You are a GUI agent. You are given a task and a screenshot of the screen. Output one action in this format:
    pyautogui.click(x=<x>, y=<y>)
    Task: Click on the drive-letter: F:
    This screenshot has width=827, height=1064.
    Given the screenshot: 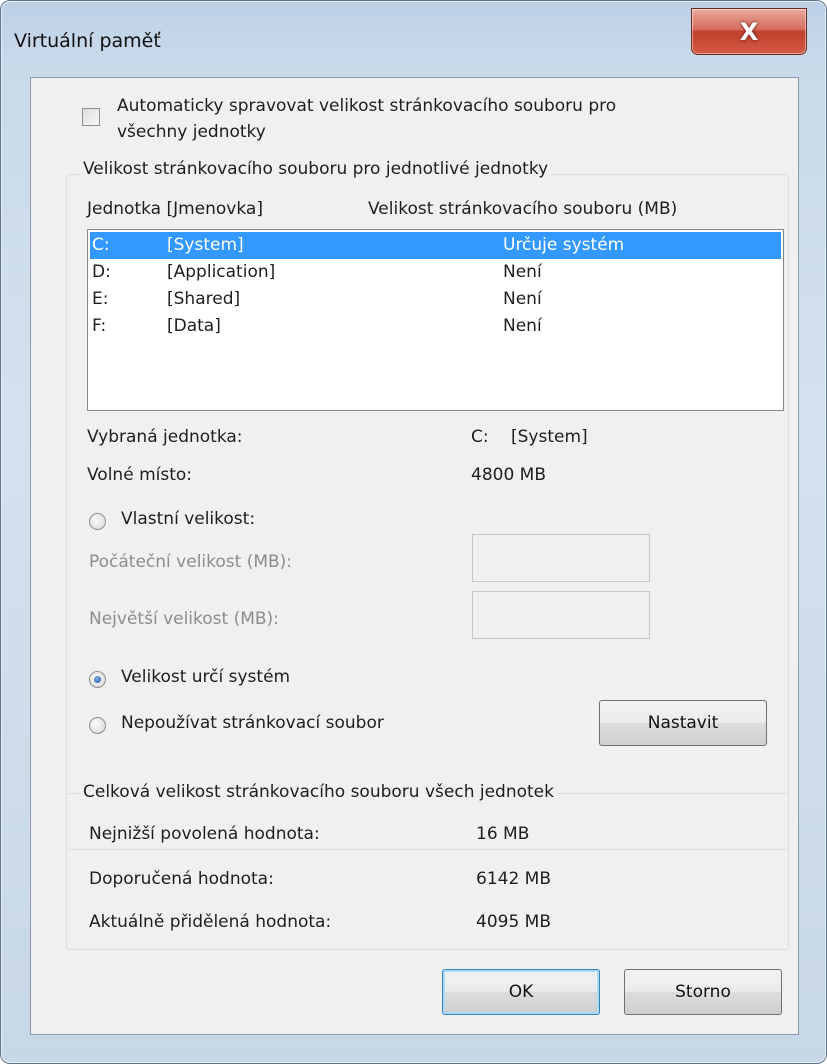 What is the action you would take?
    pyautogui.click(x=99, y=326)
    